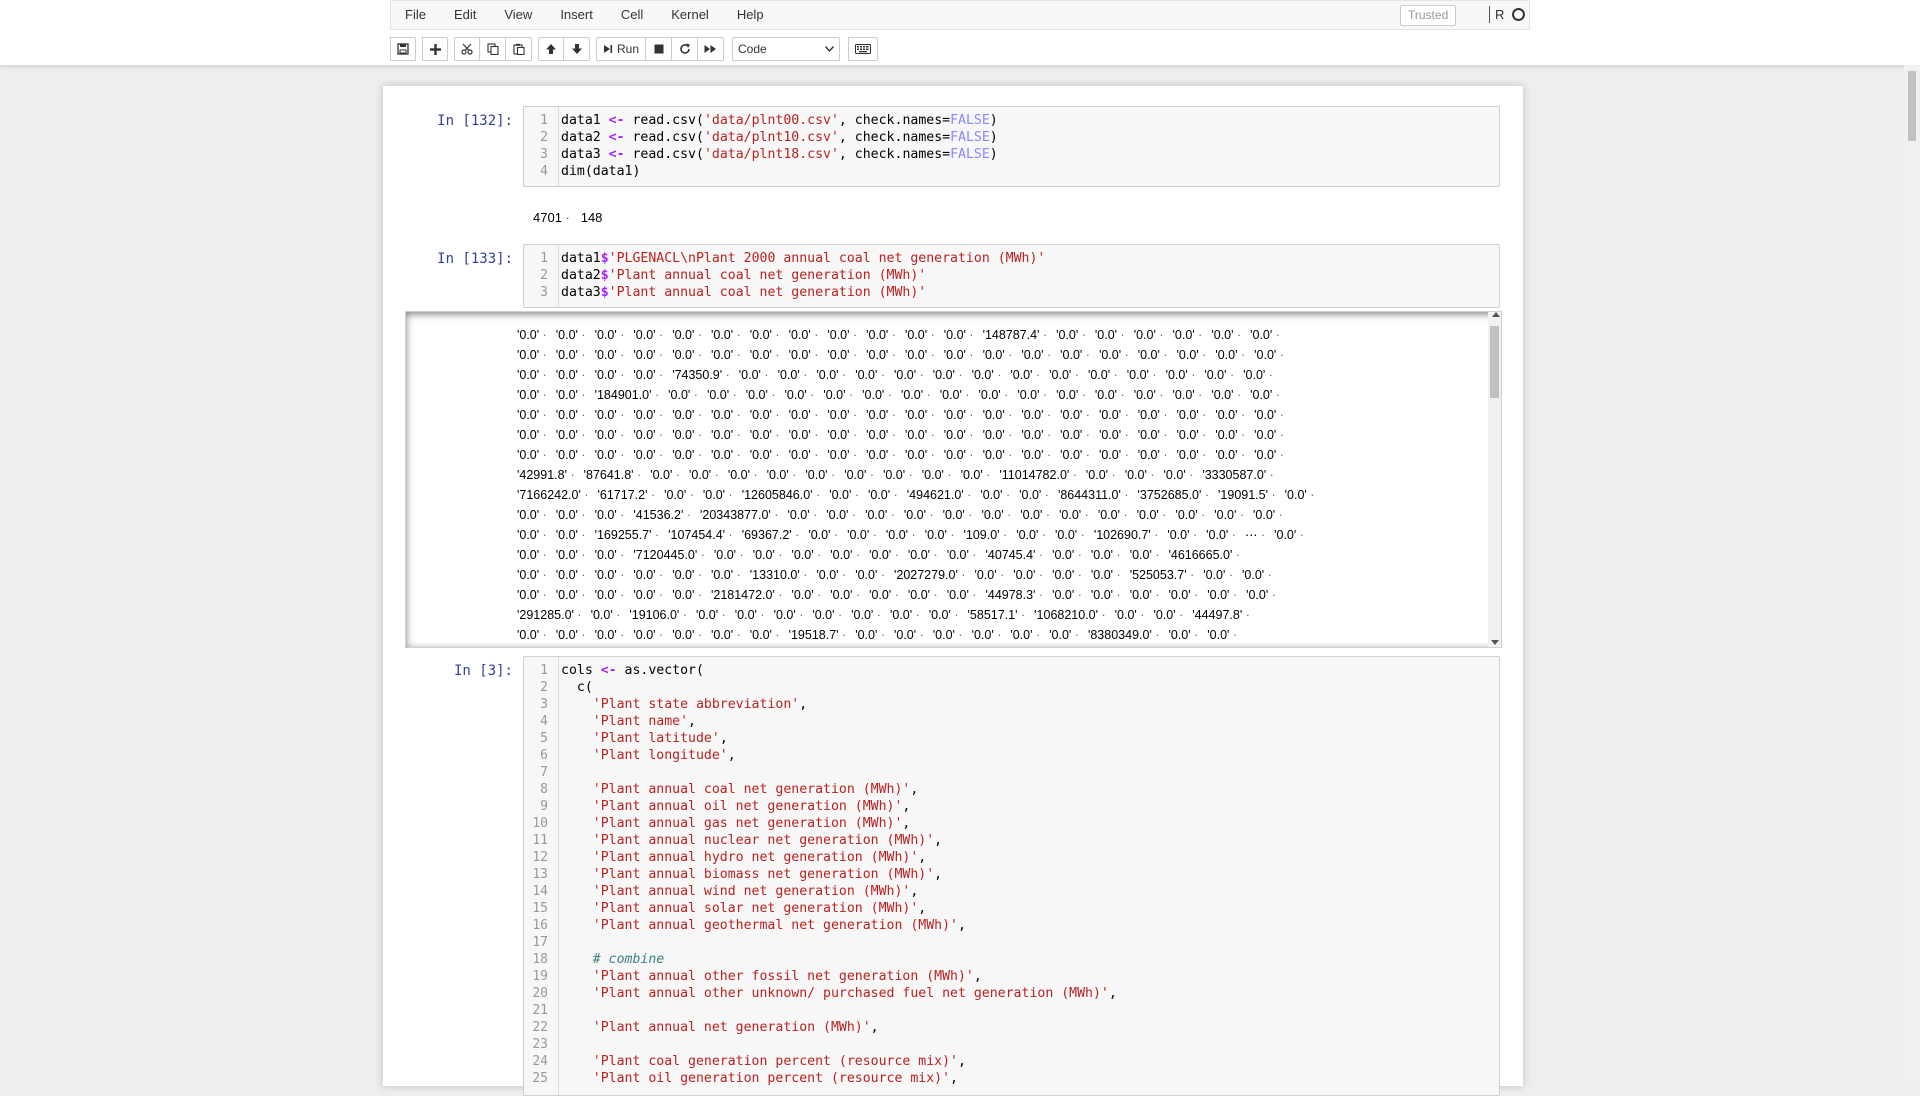  I want to click on trusted-indicator: Trusted, so click(1428, 15).